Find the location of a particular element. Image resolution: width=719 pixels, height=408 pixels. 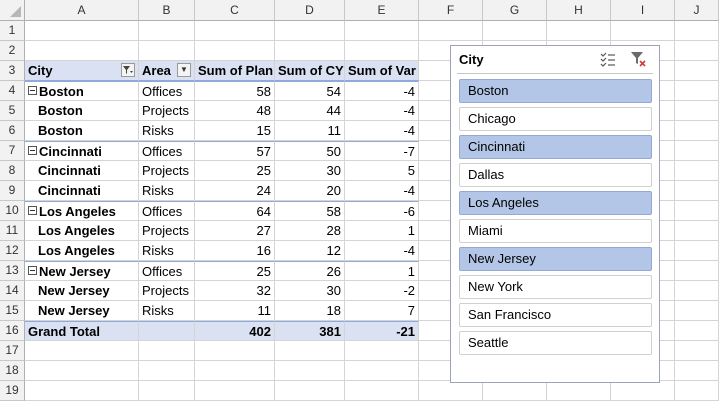

column-header-i: I is located at coordinates (643, 10).